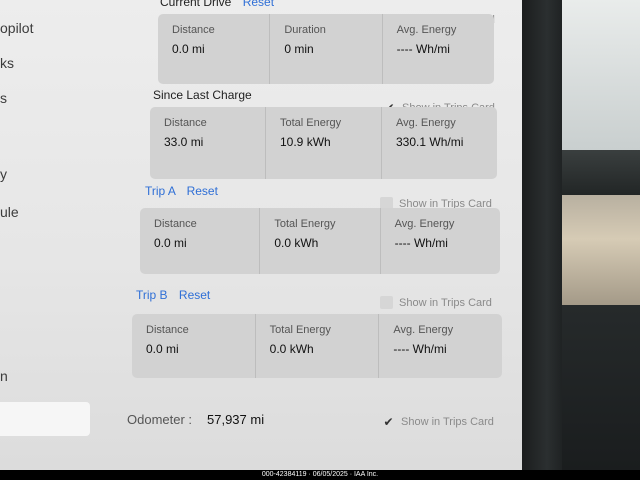  Describe the element at coordinates (430, 142) in the screenshot. I see `stat-value: 330.1 Wh/mi` at that location.